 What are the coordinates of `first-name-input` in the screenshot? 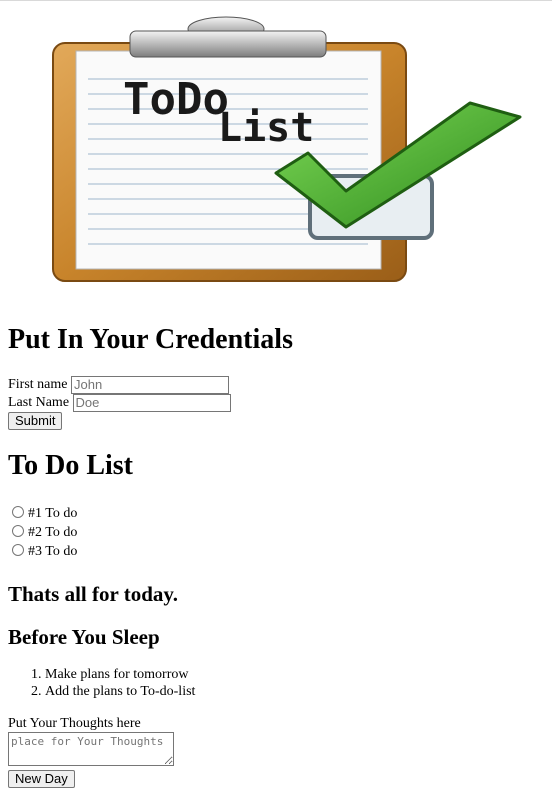 It's located at (150, 384).